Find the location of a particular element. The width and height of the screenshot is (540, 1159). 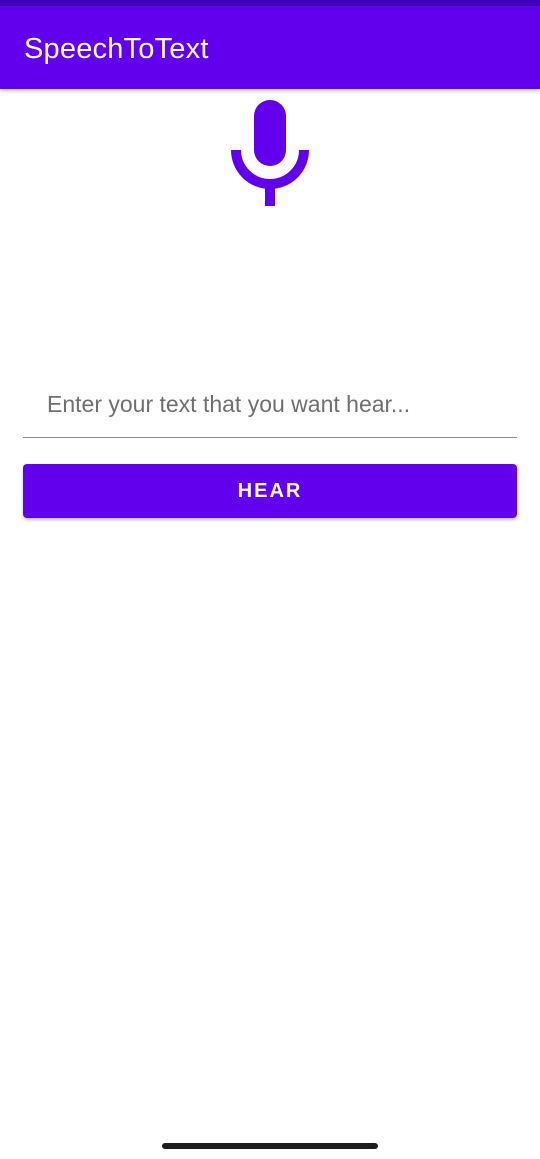

microphone-icon is located at coordinates (270, 153).